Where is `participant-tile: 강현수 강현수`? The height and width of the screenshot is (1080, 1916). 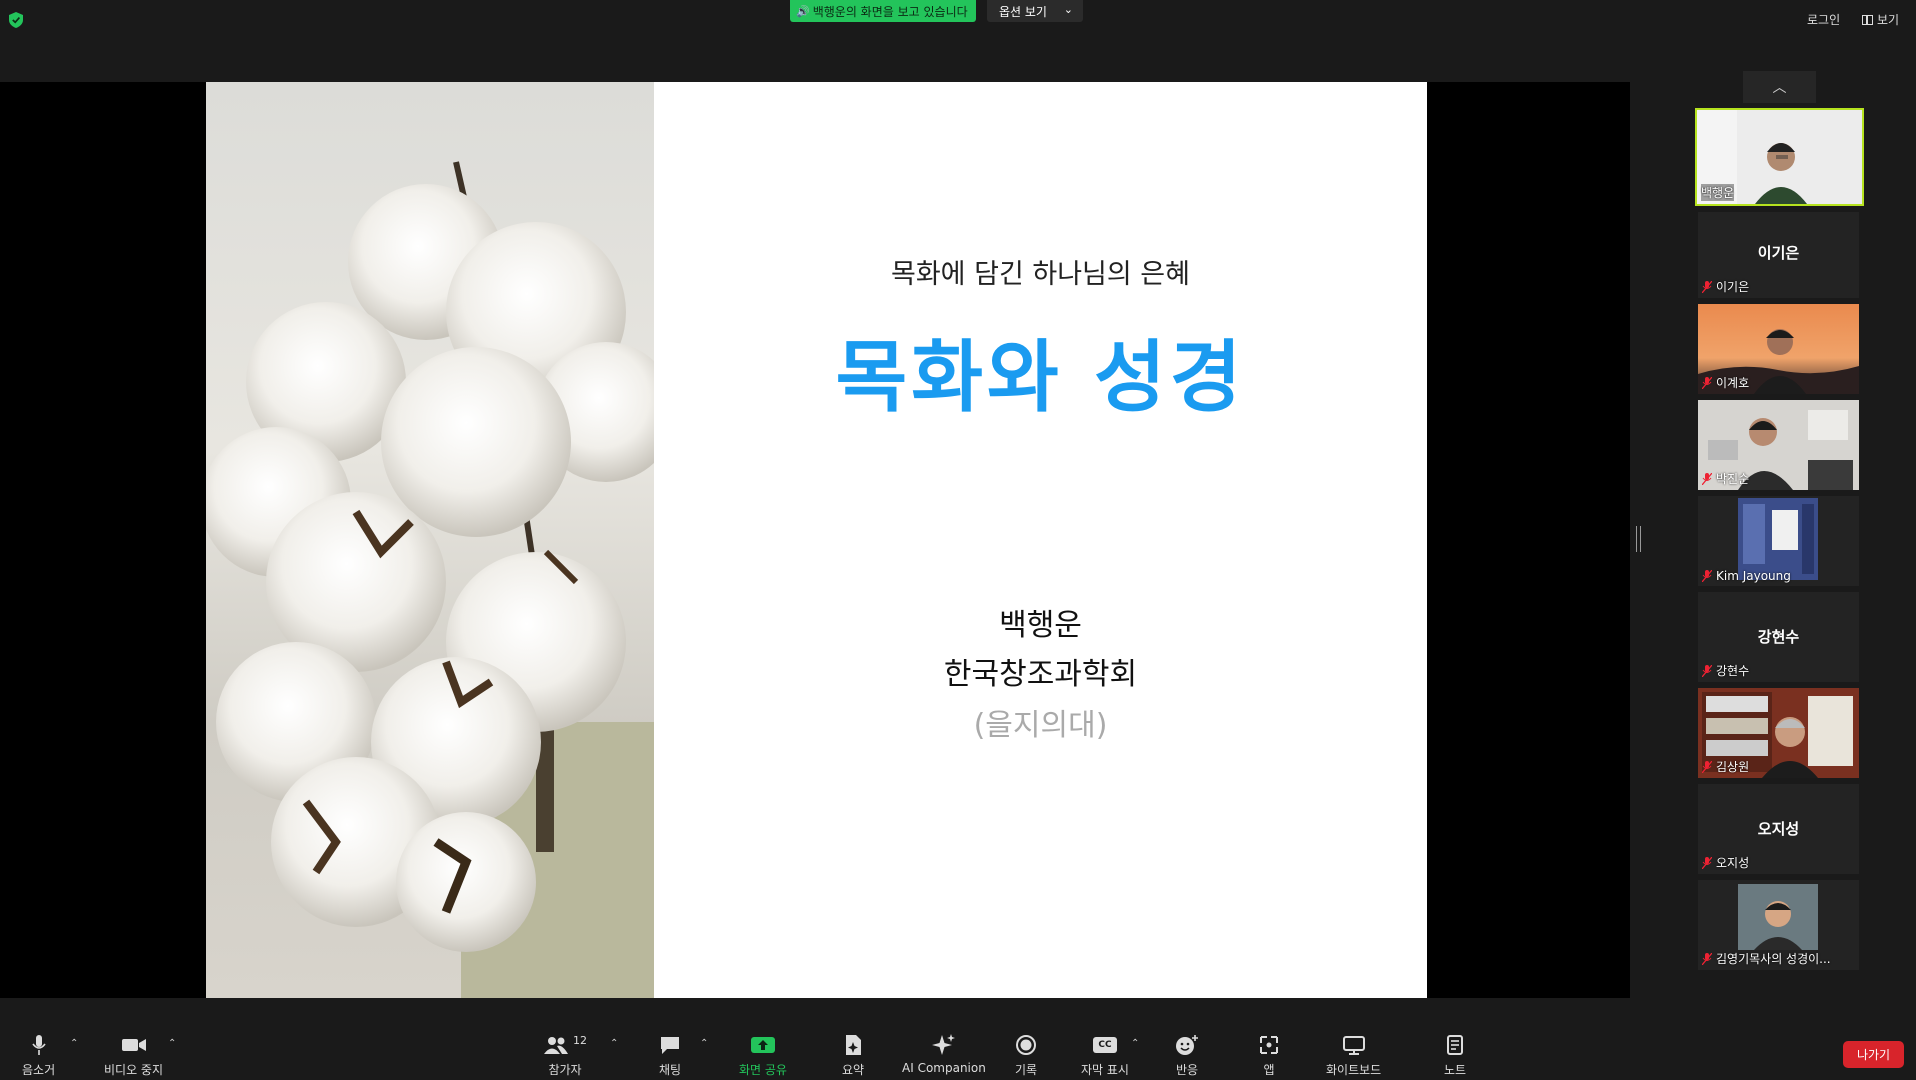
participant-tile: 강현수 강현수 is located at coordinates (1778, 637).